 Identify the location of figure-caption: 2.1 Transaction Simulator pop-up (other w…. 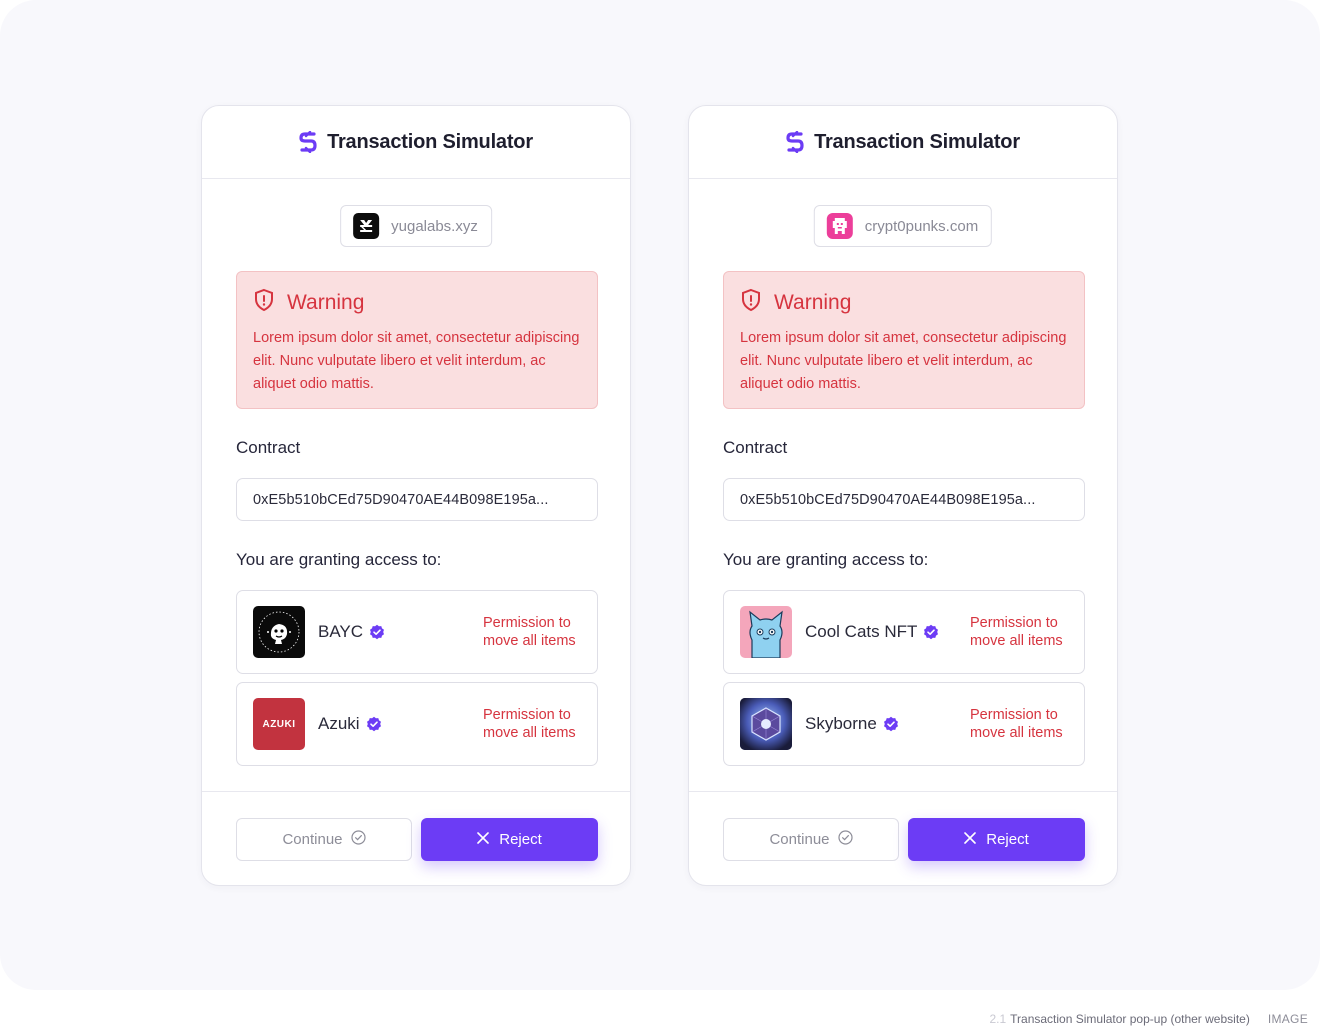
(1148, 1019).